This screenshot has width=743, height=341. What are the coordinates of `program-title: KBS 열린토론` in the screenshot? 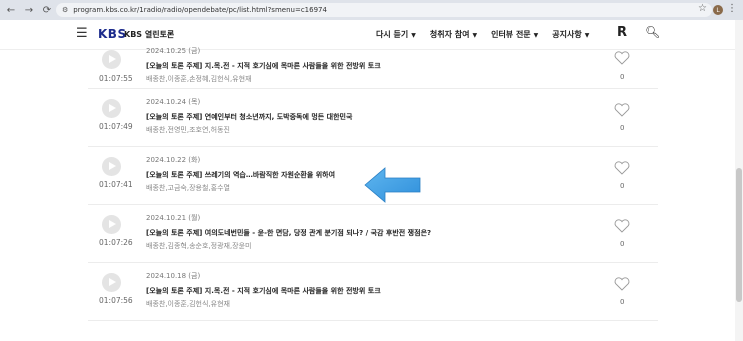 It's located at (149, 34).